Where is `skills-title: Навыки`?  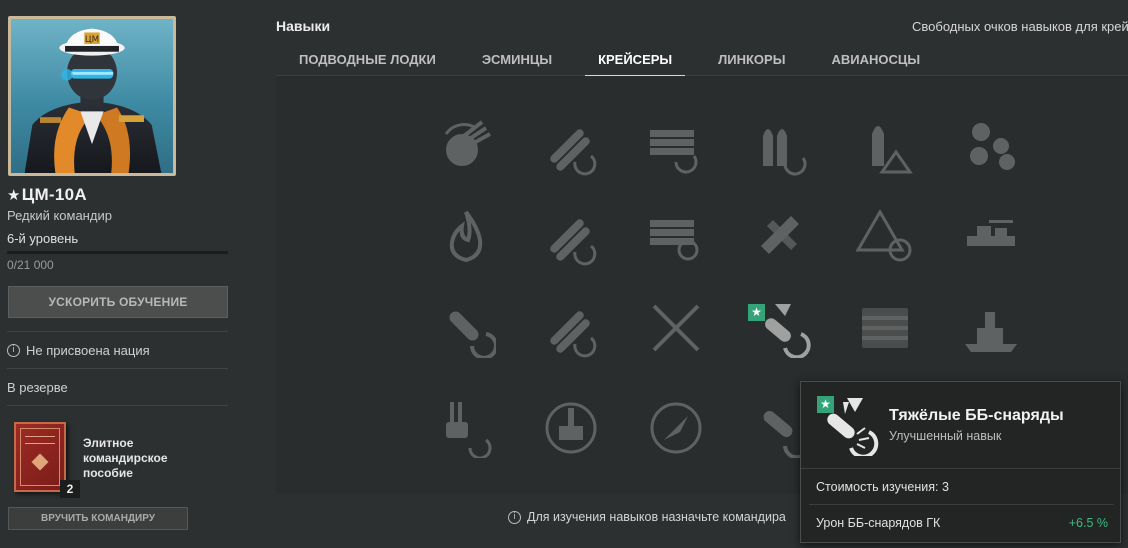
skills-title: Навыки is located at coordinates (303, 26).